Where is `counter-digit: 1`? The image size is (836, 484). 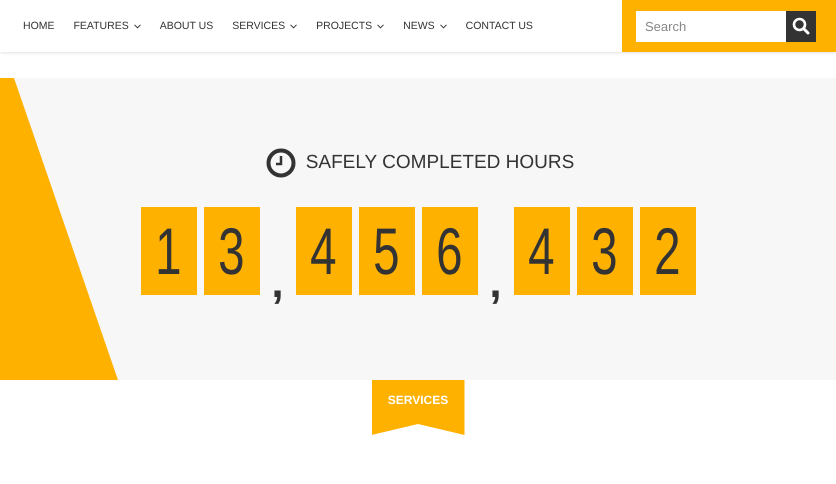 counter-digit: 1 is located at coordinates (168, 251).